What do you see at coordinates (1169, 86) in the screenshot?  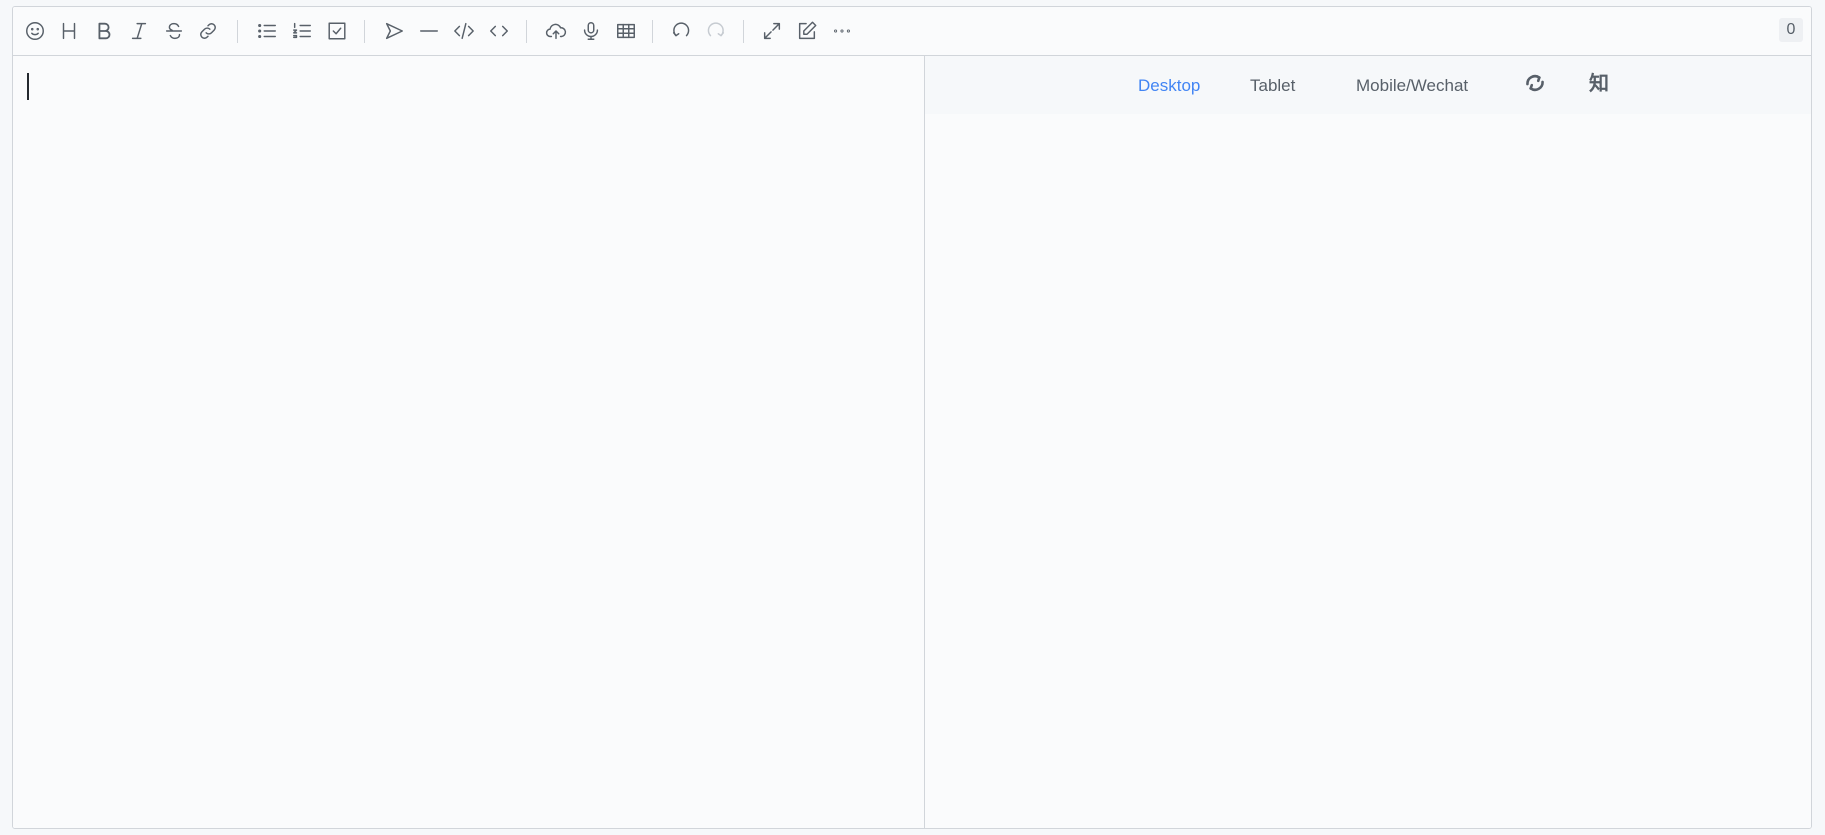 I see `tab-desktop: Desktop` at bounding box center [1169, 86].